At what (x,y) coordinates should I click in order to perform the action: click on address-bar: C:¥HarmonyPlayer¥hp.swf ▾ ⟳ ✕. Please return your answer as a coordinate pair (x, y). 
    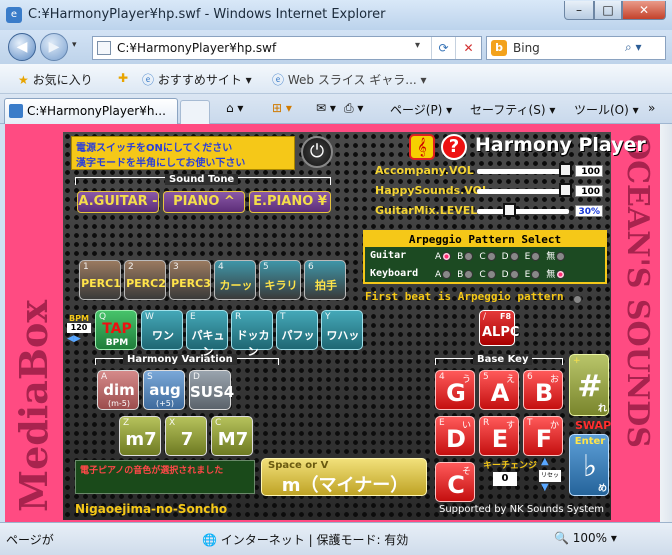
    Looking at the image, I should click on (287, 48).